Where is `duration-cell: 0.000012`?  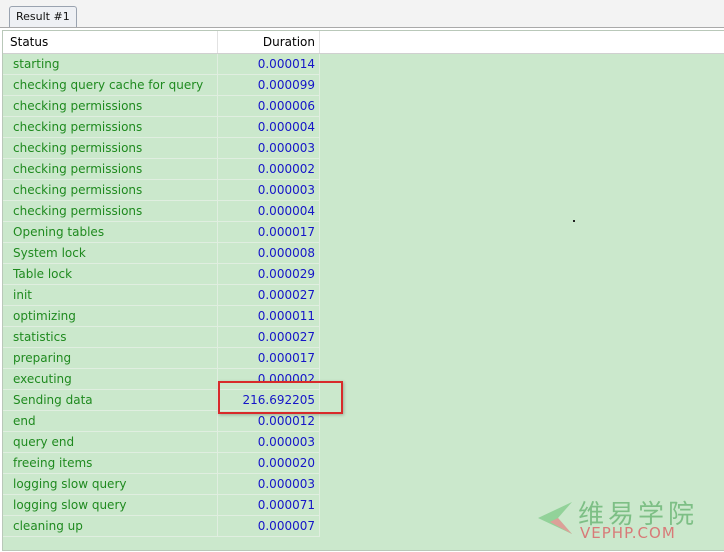
duration-cell: 0.000012 is located at coordinates (269, 421).